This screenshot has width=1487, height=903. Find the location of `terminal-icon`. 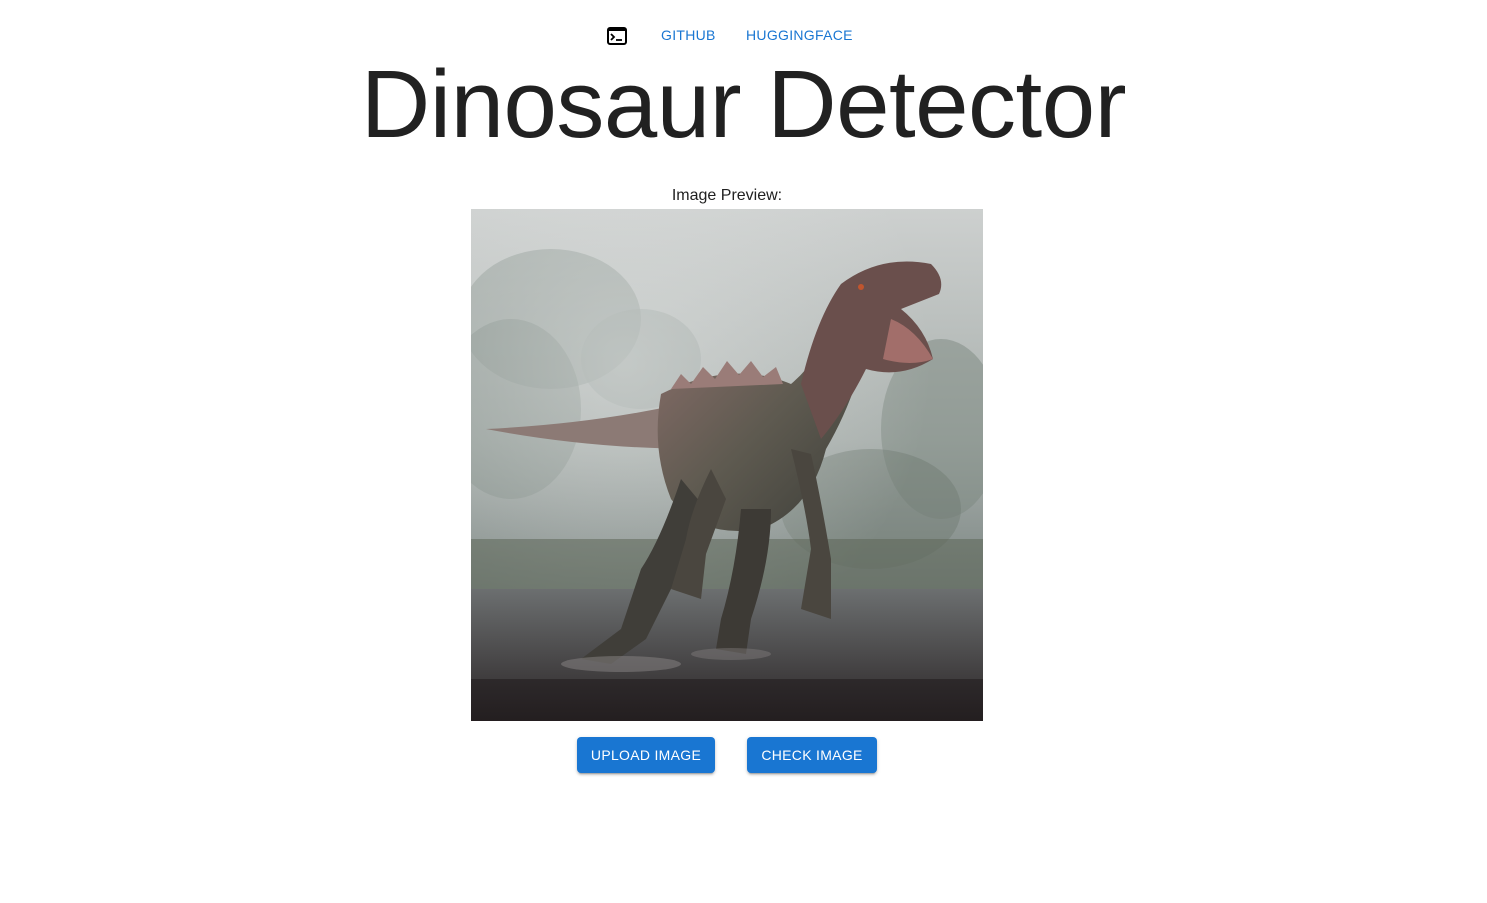

terminal-icon is located at coordinates (617, 36).